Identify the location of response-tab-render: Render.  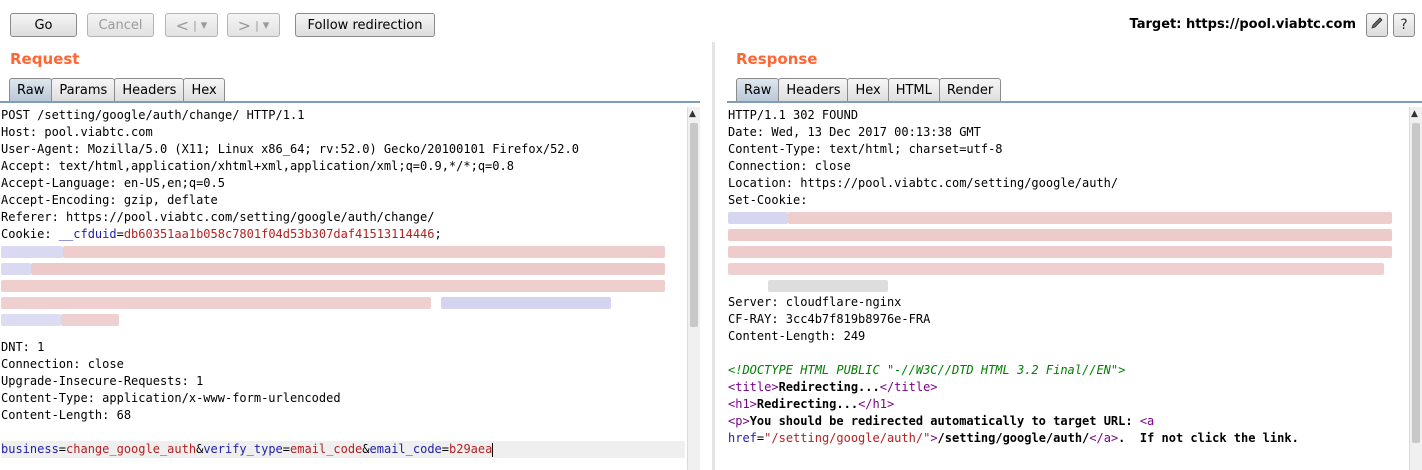
(970, 89).